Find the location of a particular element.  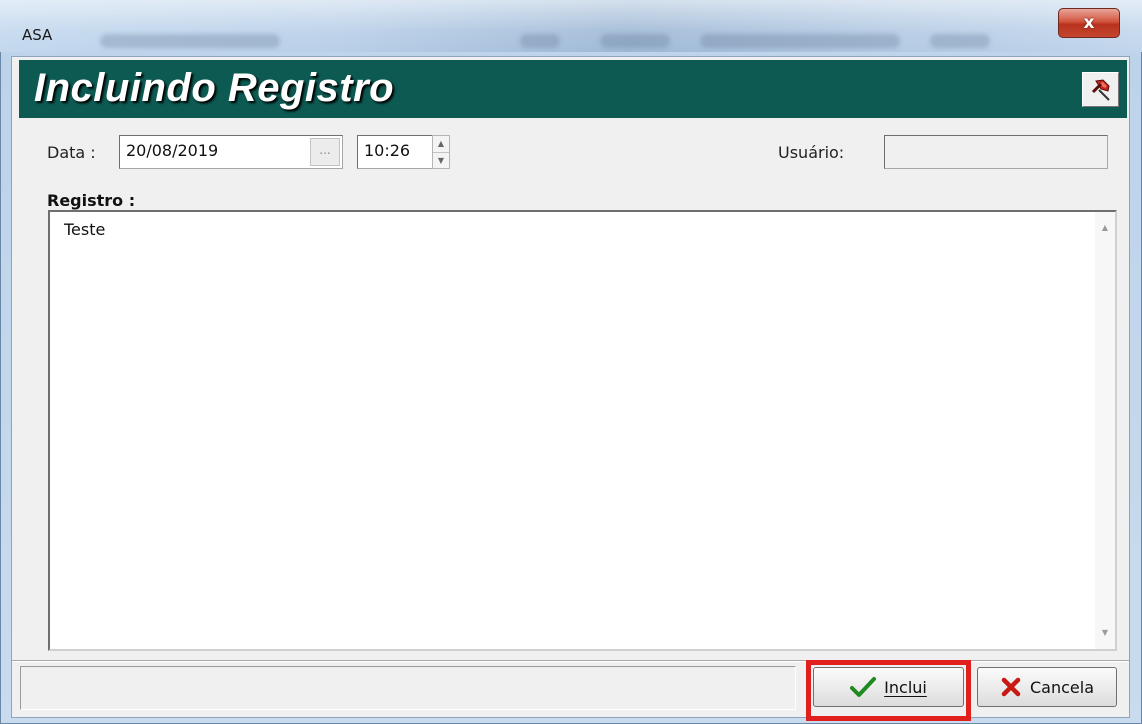

close-icon: x is located at coordinates (1089, 23).